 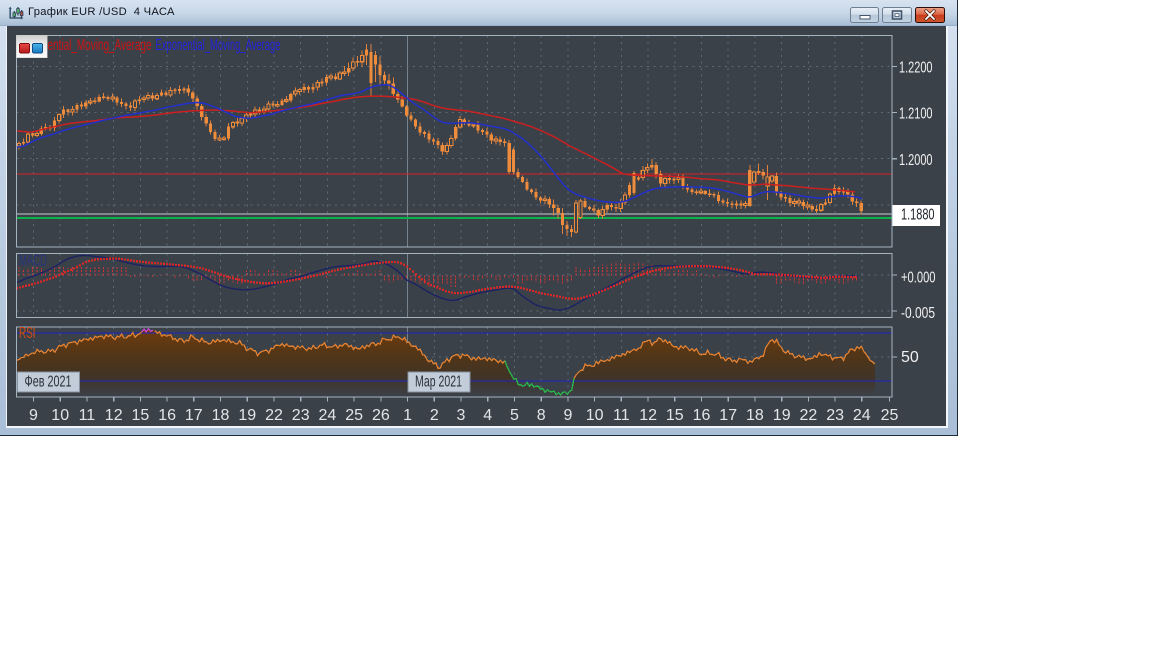 What do you see at coordinates (541, 415) in the screenshot?
I see `svg-text: 8` at bounding box center [541, 415].